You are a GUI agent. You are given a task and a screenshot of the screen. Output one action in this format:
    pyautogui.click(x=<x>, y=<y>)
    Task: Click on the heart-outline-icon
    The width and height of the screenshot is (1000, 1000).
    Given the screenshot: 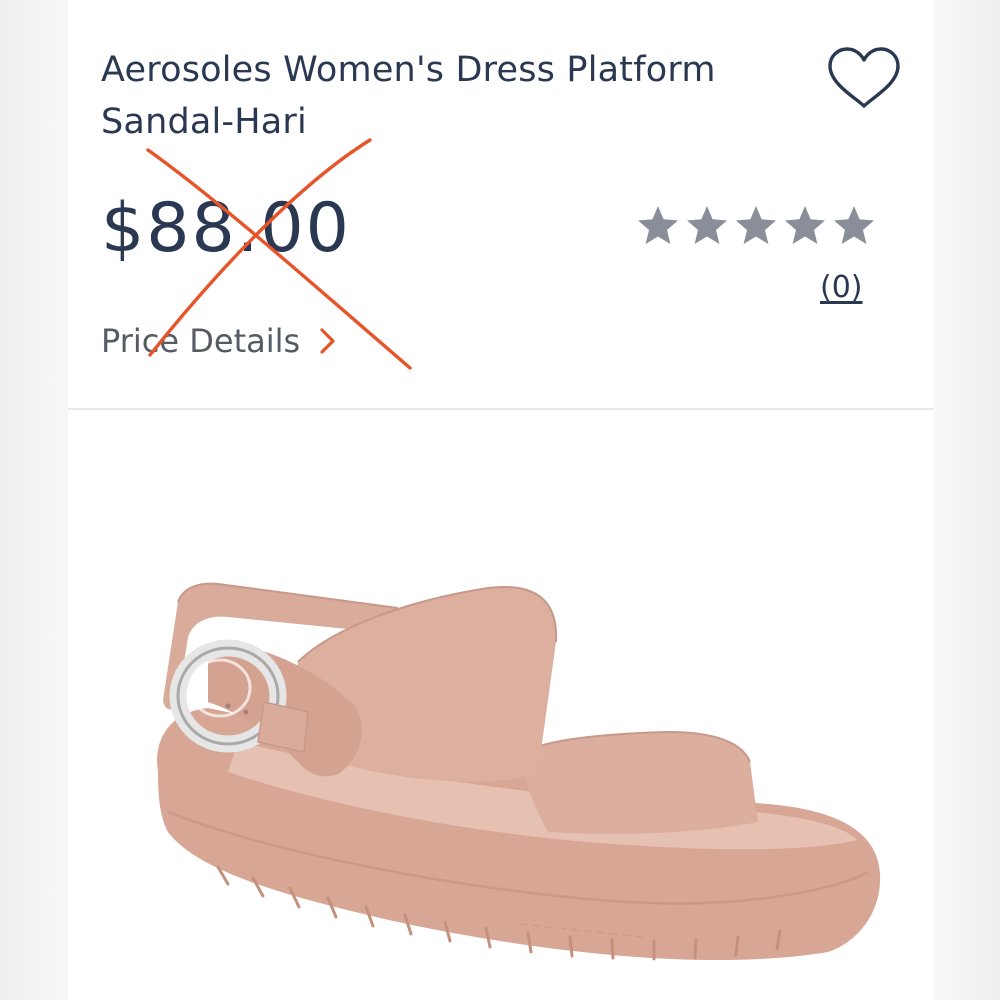 What is the action you would take?
    pyautogui.click(x=864, y=78)
    